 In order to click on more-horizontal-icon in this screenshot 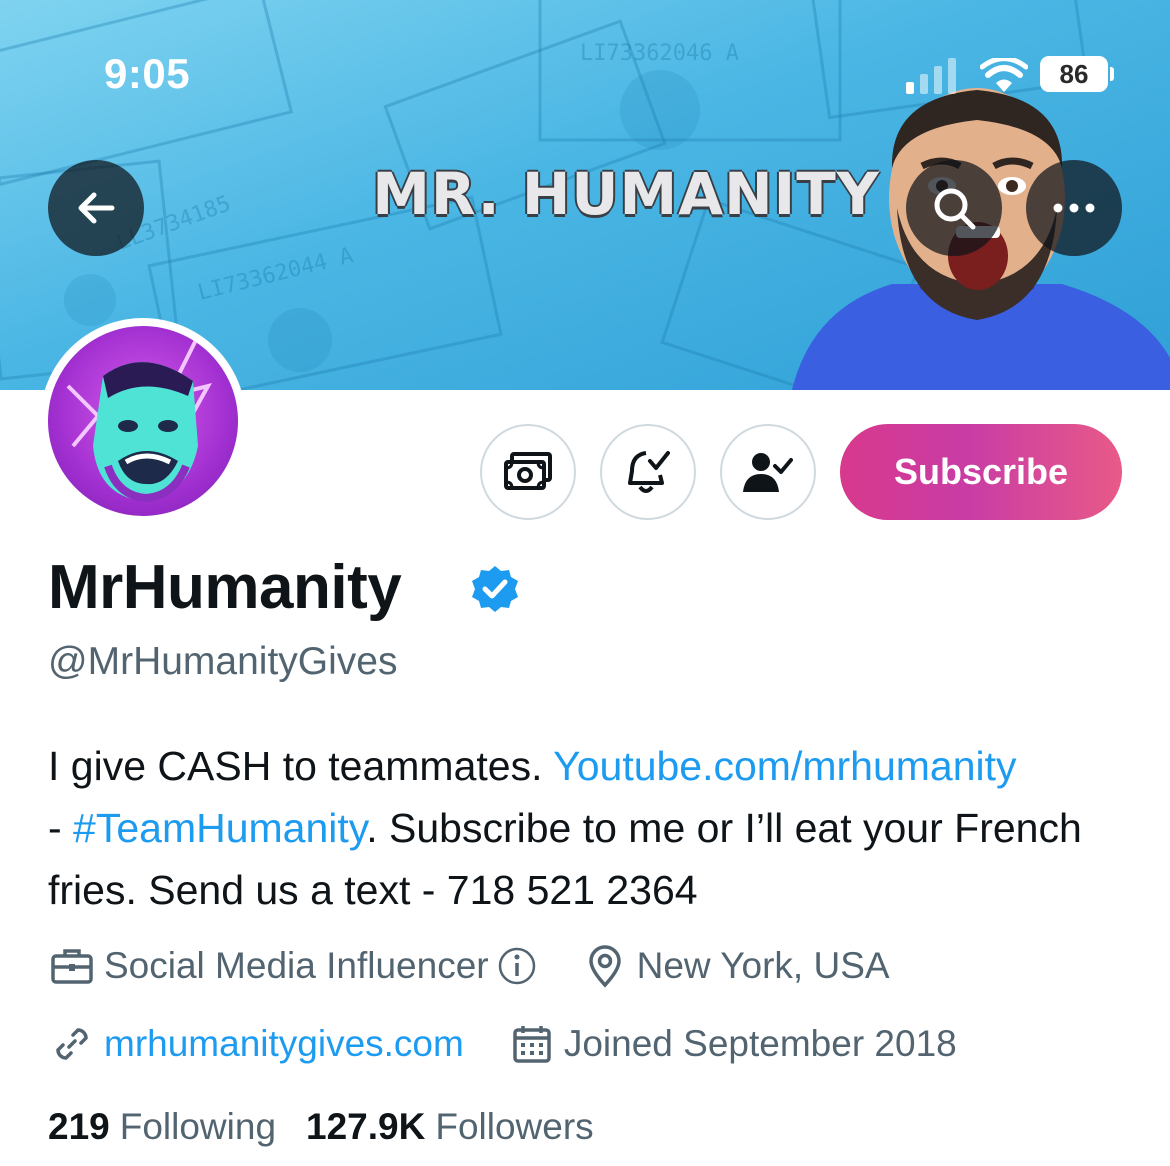, I will do `click(1074, 208)`.